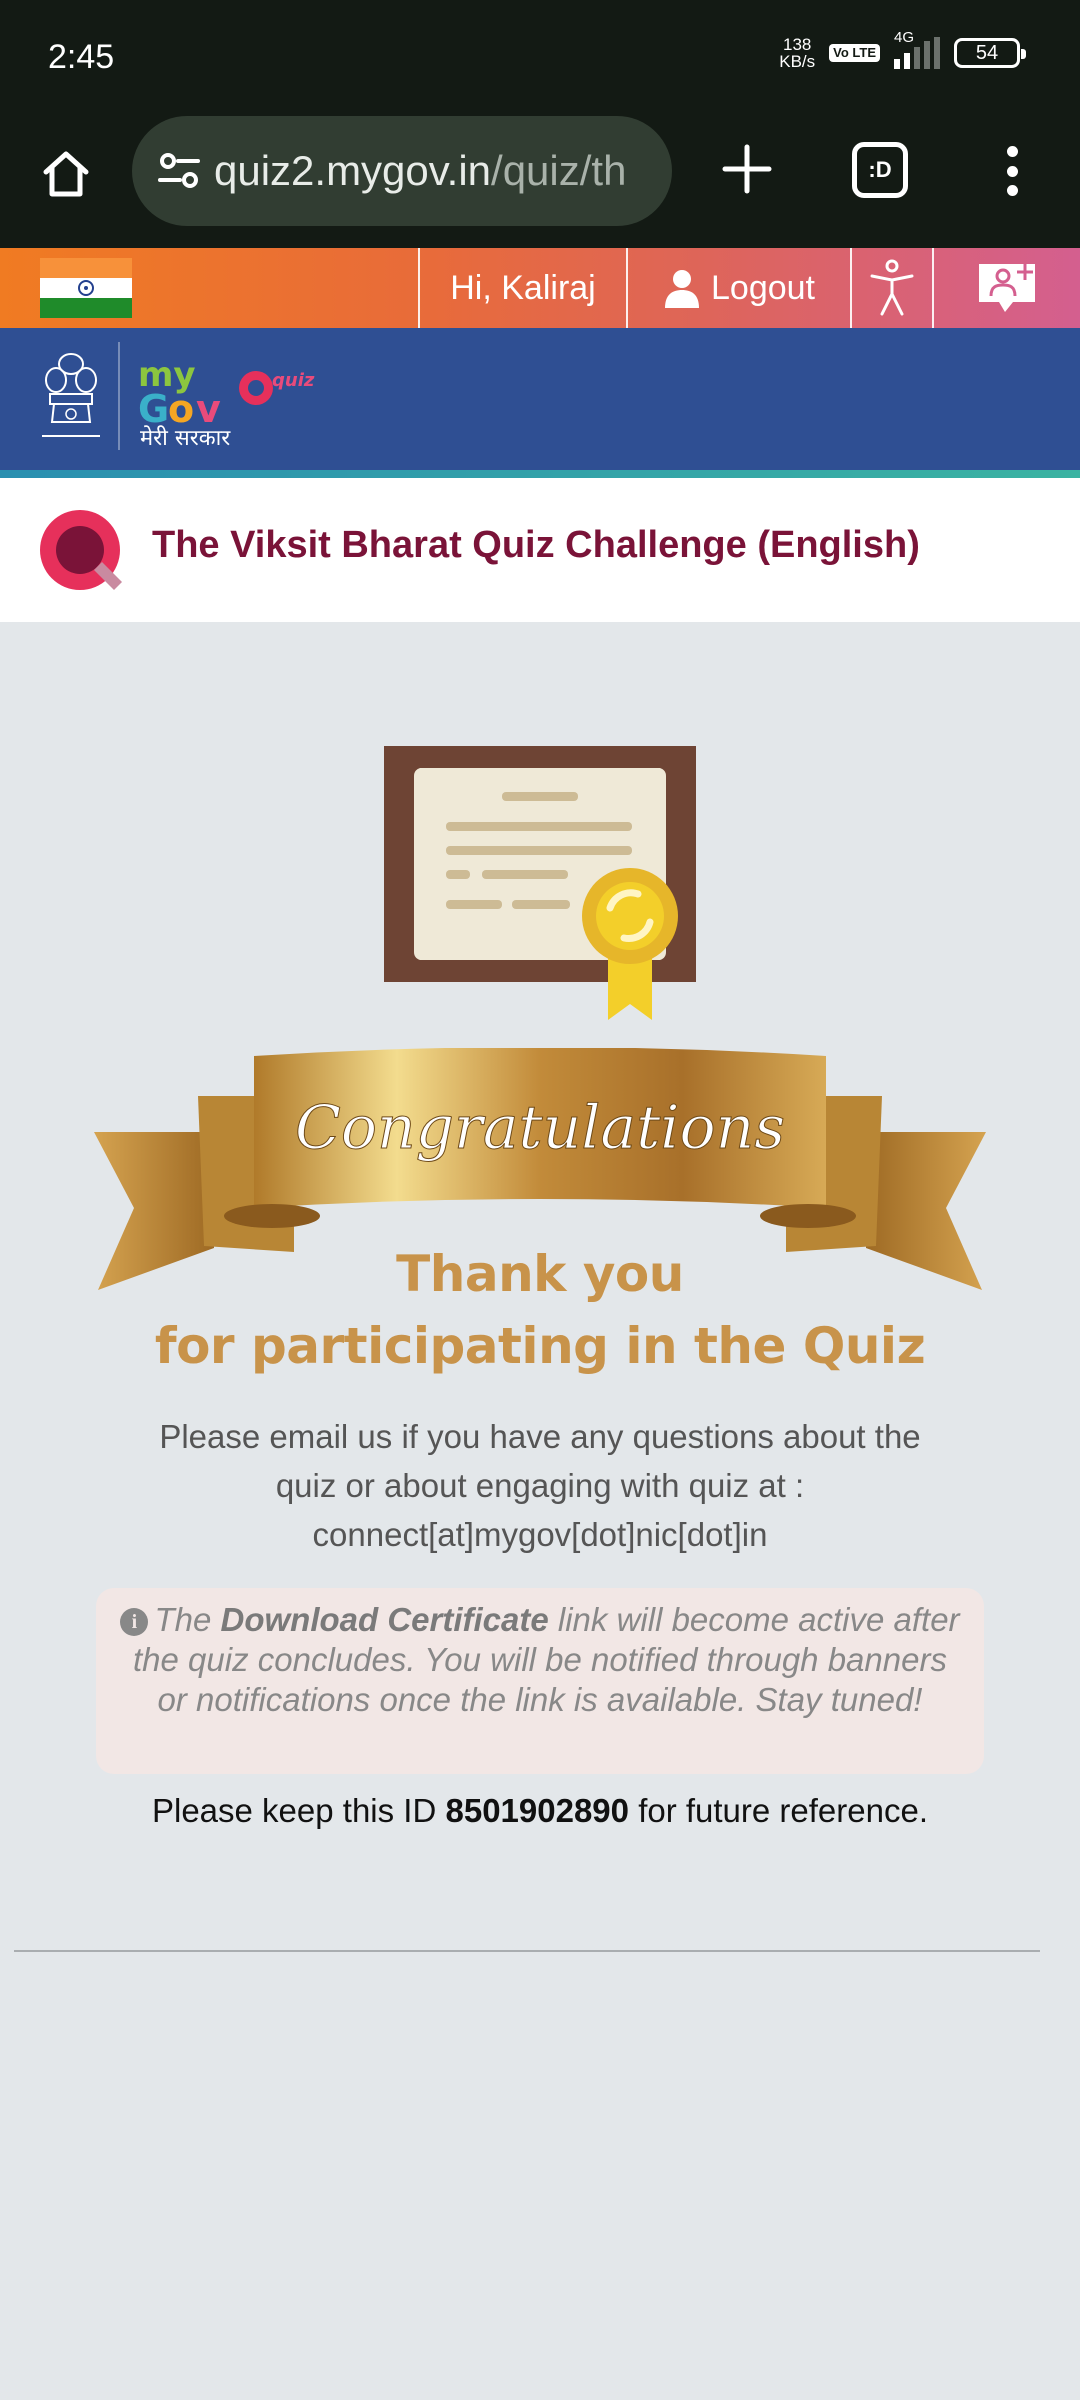  I want to click on user-icon, so click(682, 289).